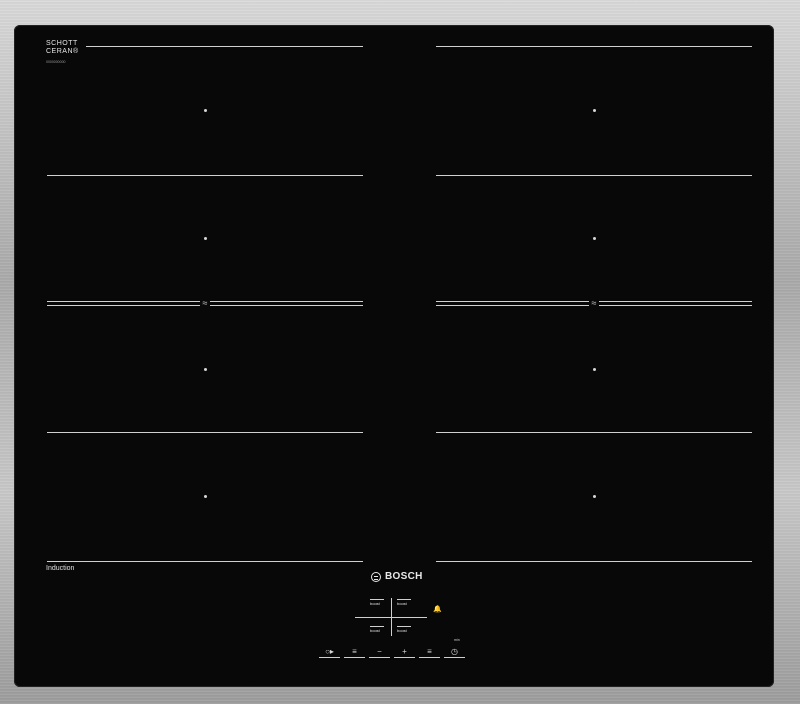 The image size is (800, 704). What do you see at coordinates (376, 577) in the screenshot?
I see `bosch-logo-icon` at bounding box center [376, 577].